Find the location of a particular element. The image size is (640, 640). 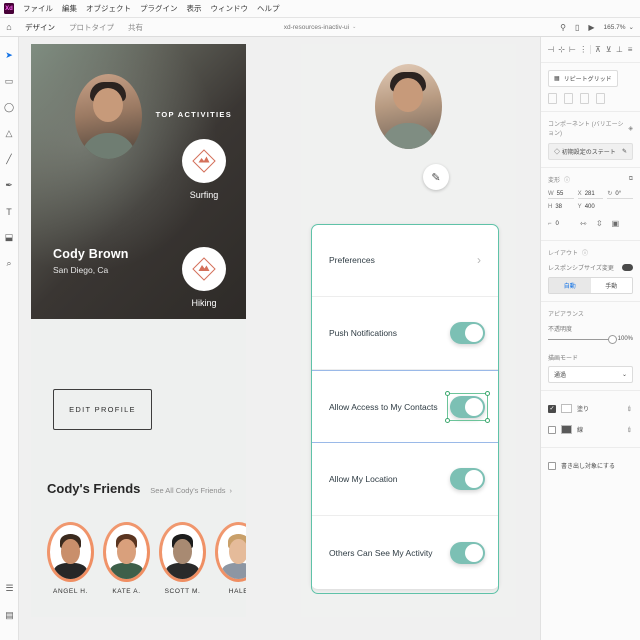

menu-plugins: プラグイン is located at coordinates (159, 8).